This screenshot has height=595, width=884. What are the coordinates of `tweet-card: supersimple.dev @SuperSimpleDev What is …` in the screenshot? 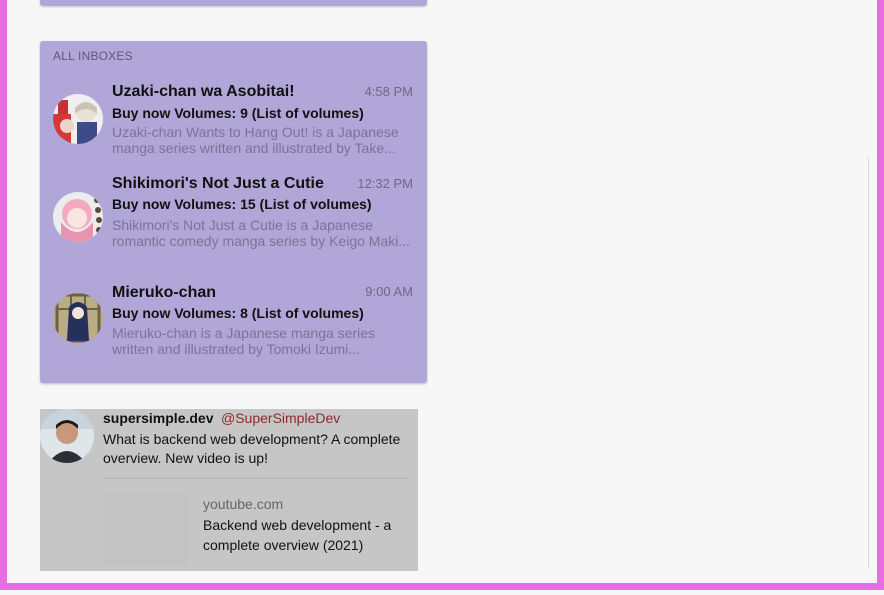 It's located at (229, 490).